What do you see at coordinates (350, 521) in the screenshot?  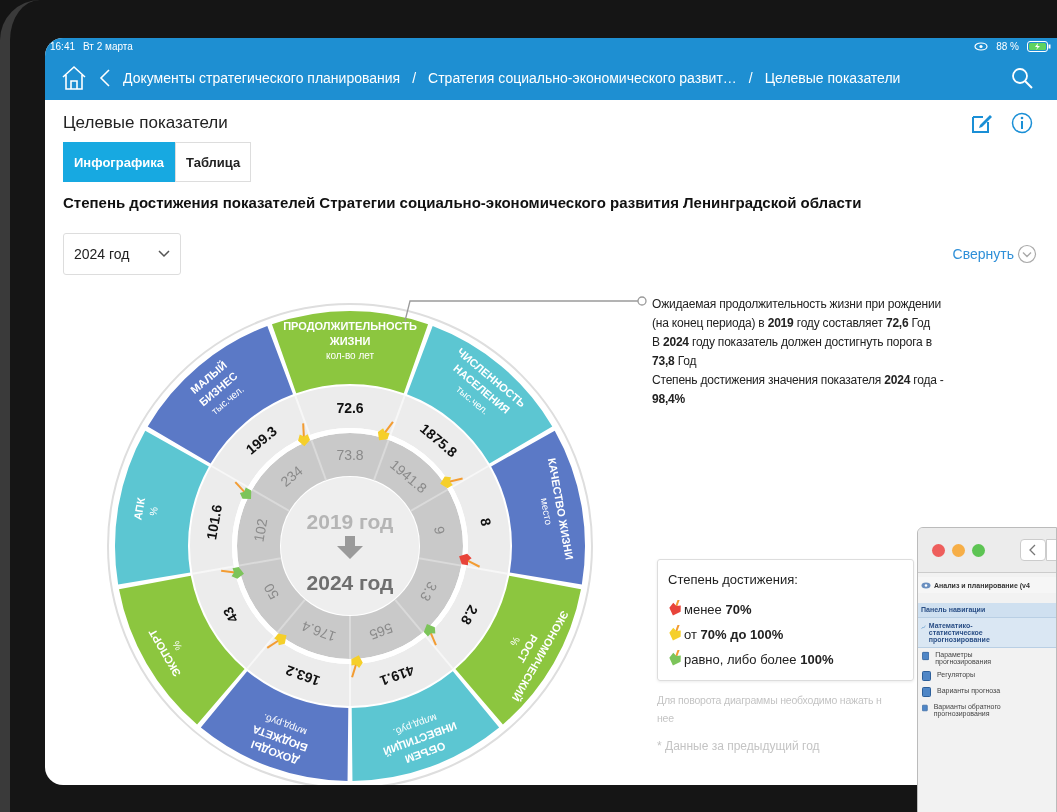 I see `center-label: 2019 год` at bounding box center [350, 521].